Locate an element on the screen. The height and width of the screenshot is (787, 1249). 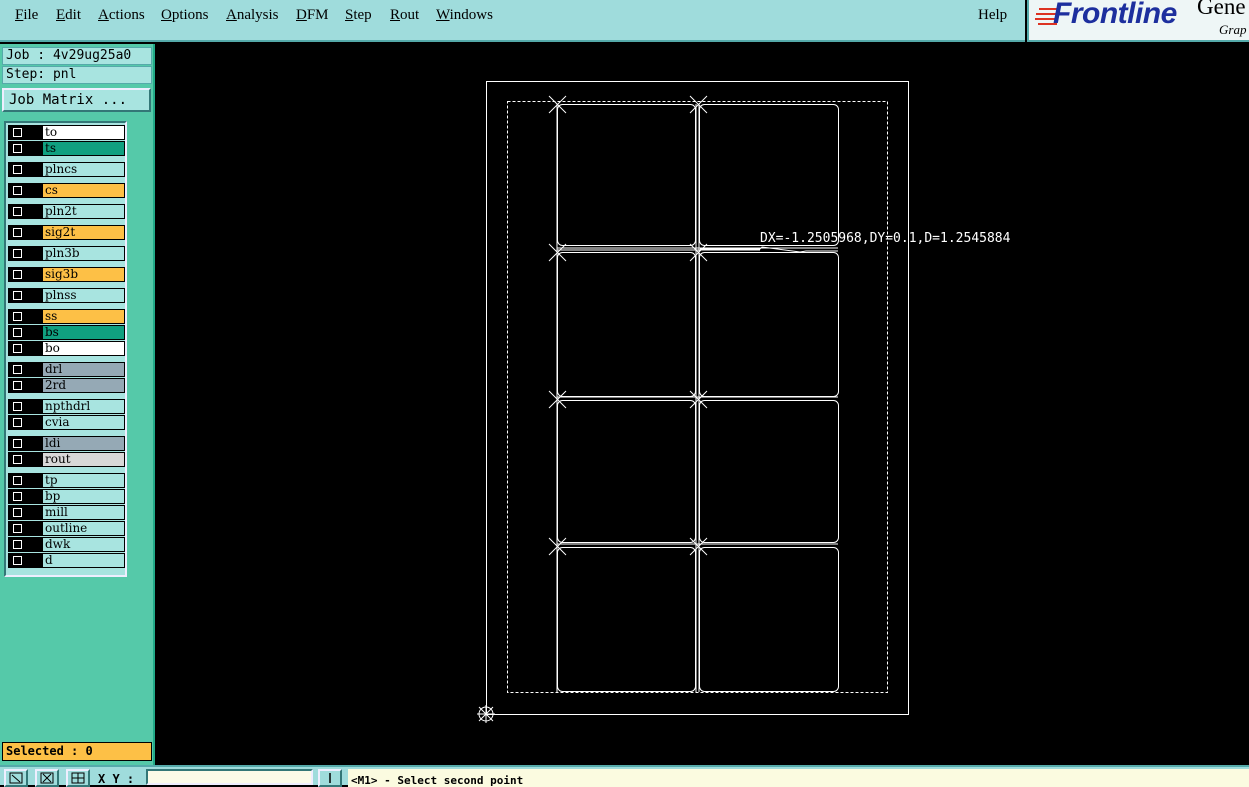
layer-name: npthdrl is located at coordinates (83, 406).